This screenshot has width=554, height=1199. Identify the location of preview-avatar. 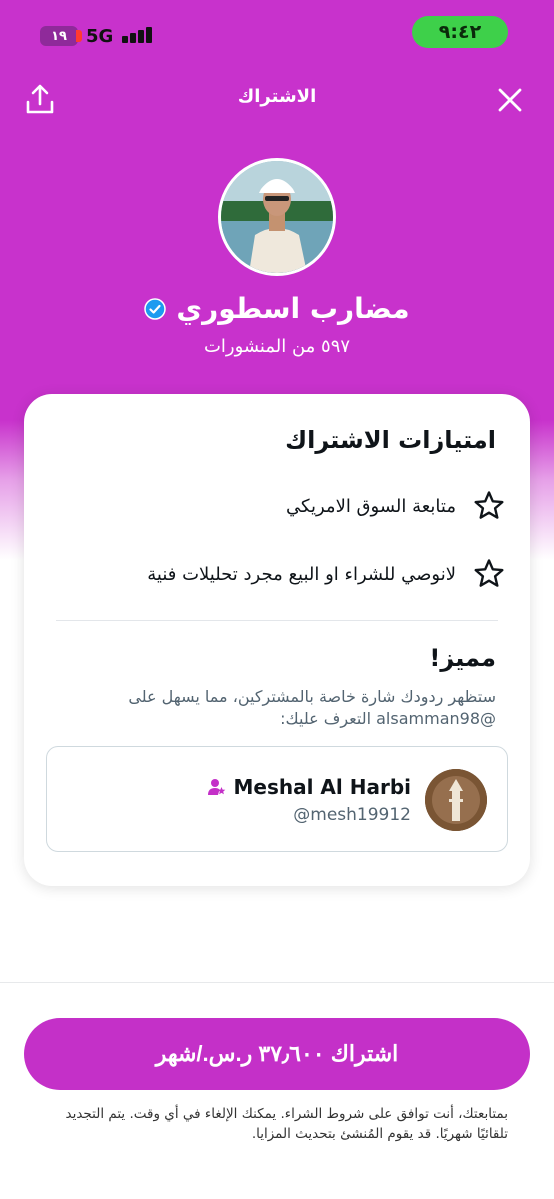
(456, 800).